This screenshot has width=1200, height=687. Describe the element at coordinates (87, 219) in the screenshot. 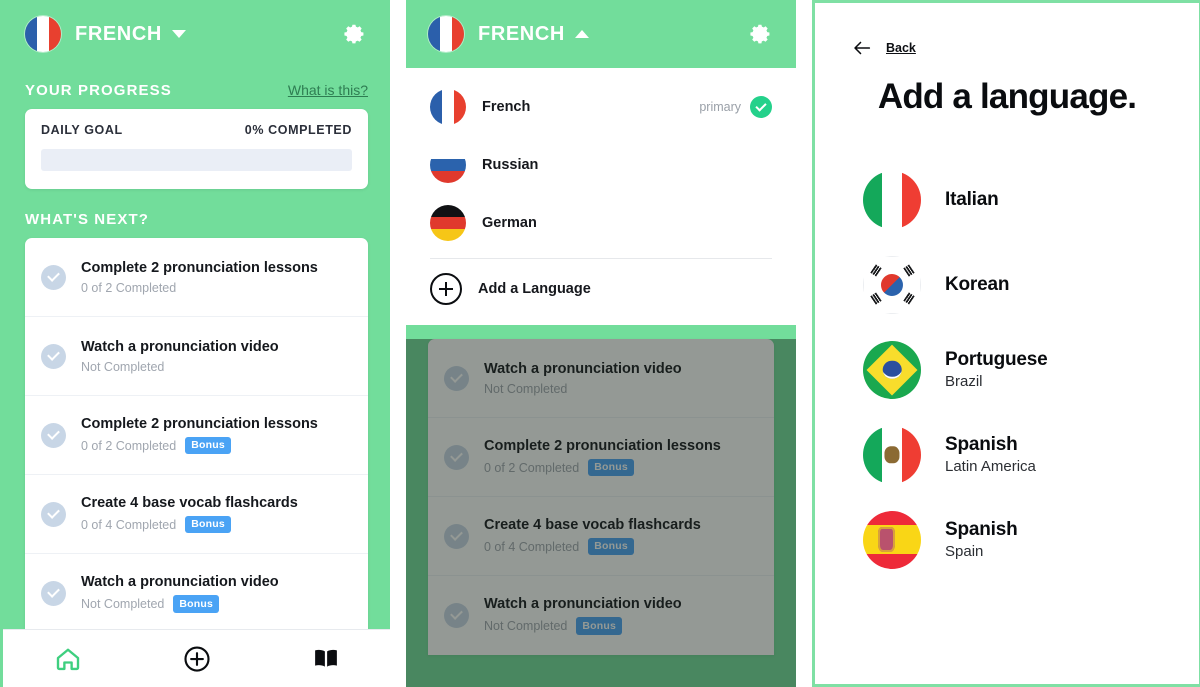

I see `whats-next-heading: WHAT'S NEXT?` at that location.